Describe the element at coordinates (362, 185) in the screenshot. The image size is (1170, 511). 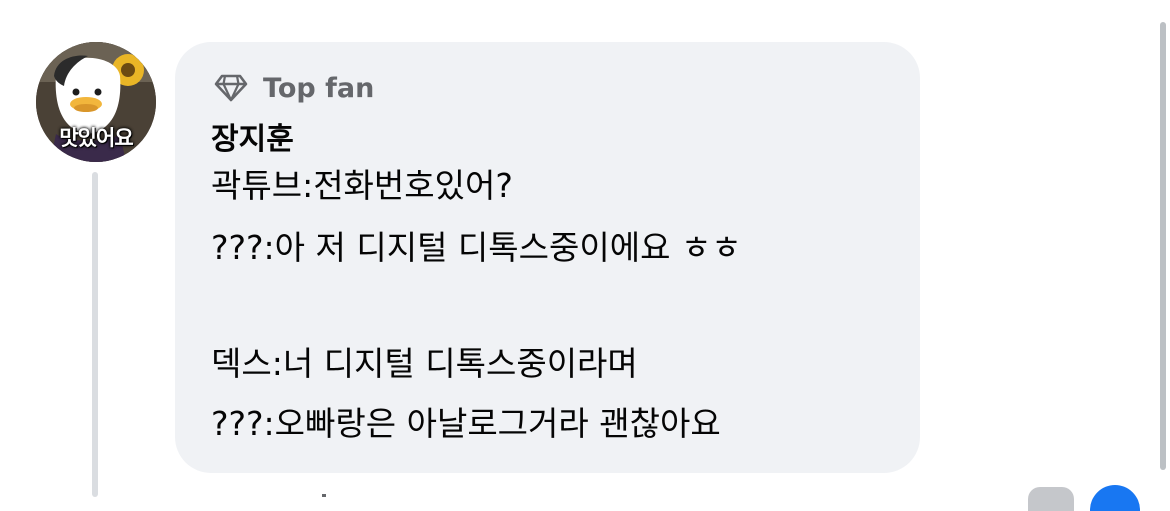
I see `comment-line-1: 곽튜브:전화번호있어?` at that location.